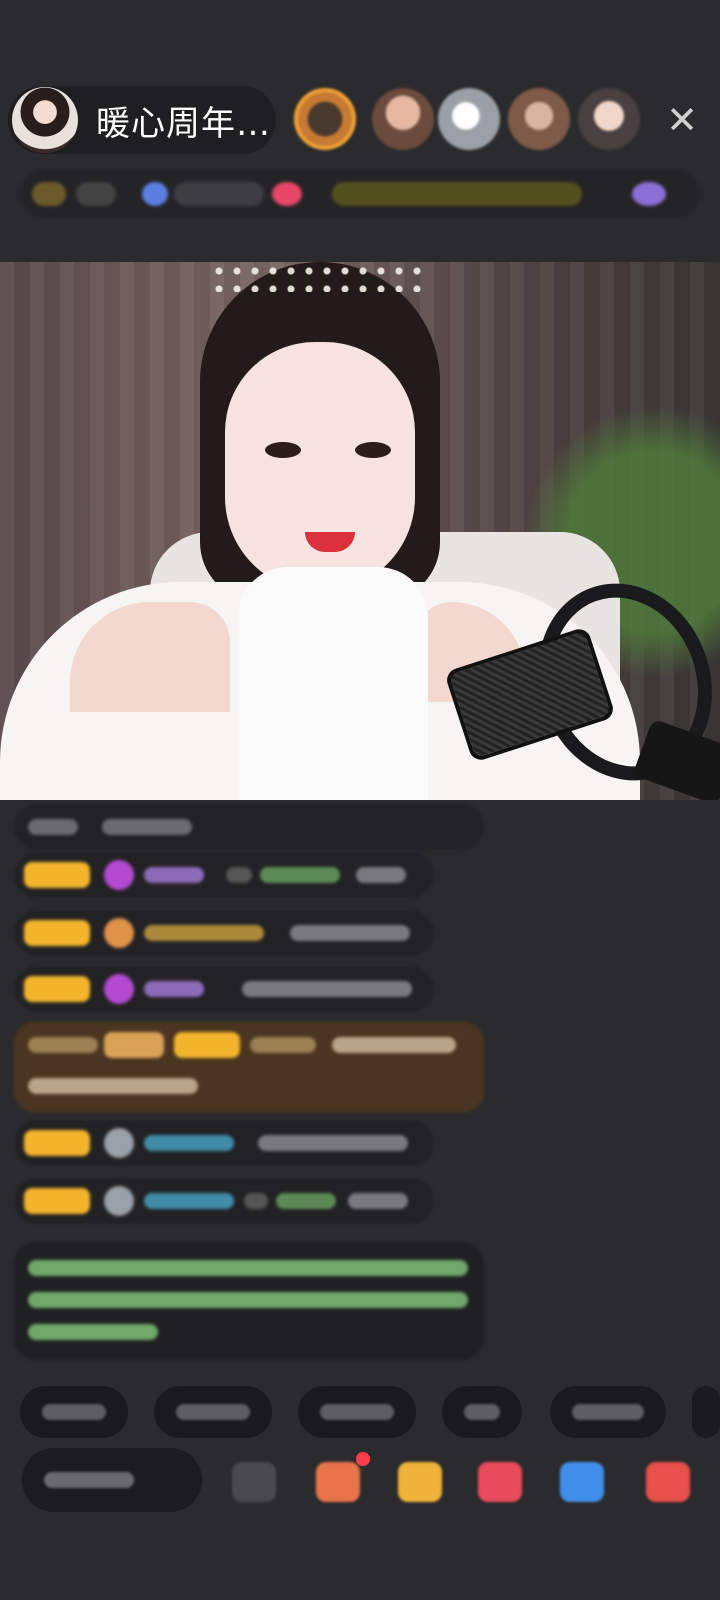 The height and width of the screenshot is (1600, 720). Describe the element at coordinates (333, 683) in the screenshot. I see `streamer-halter` at that location.